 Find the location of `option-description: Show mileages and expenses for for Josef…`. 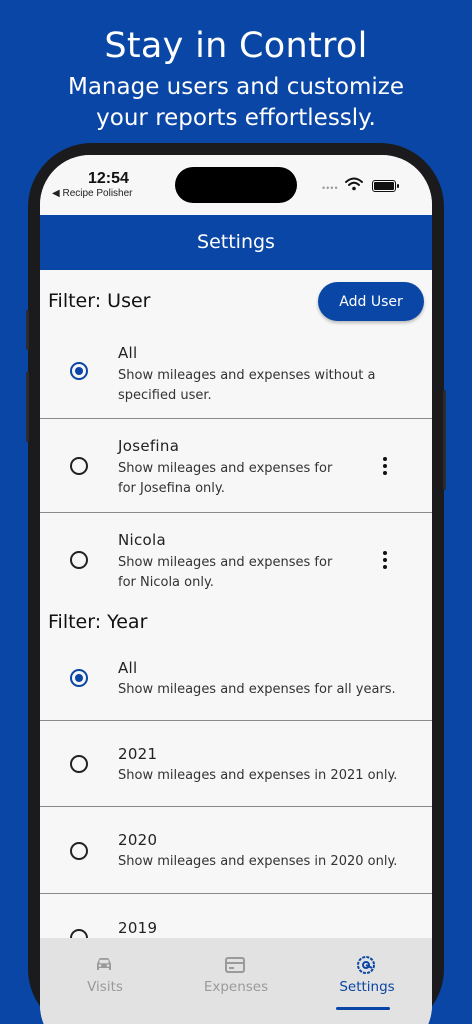

option-description: Show mileages and expenses for for Josef… is located at coordinates (225, 478).